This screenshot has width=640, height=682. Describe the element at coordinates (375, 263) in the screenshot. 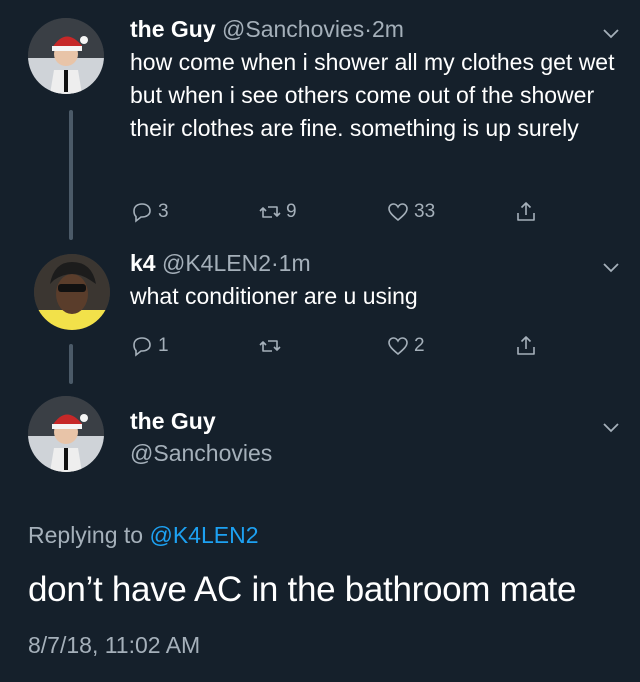

I see `tweet-header: k4 @K4LEN2·1m` at that location.